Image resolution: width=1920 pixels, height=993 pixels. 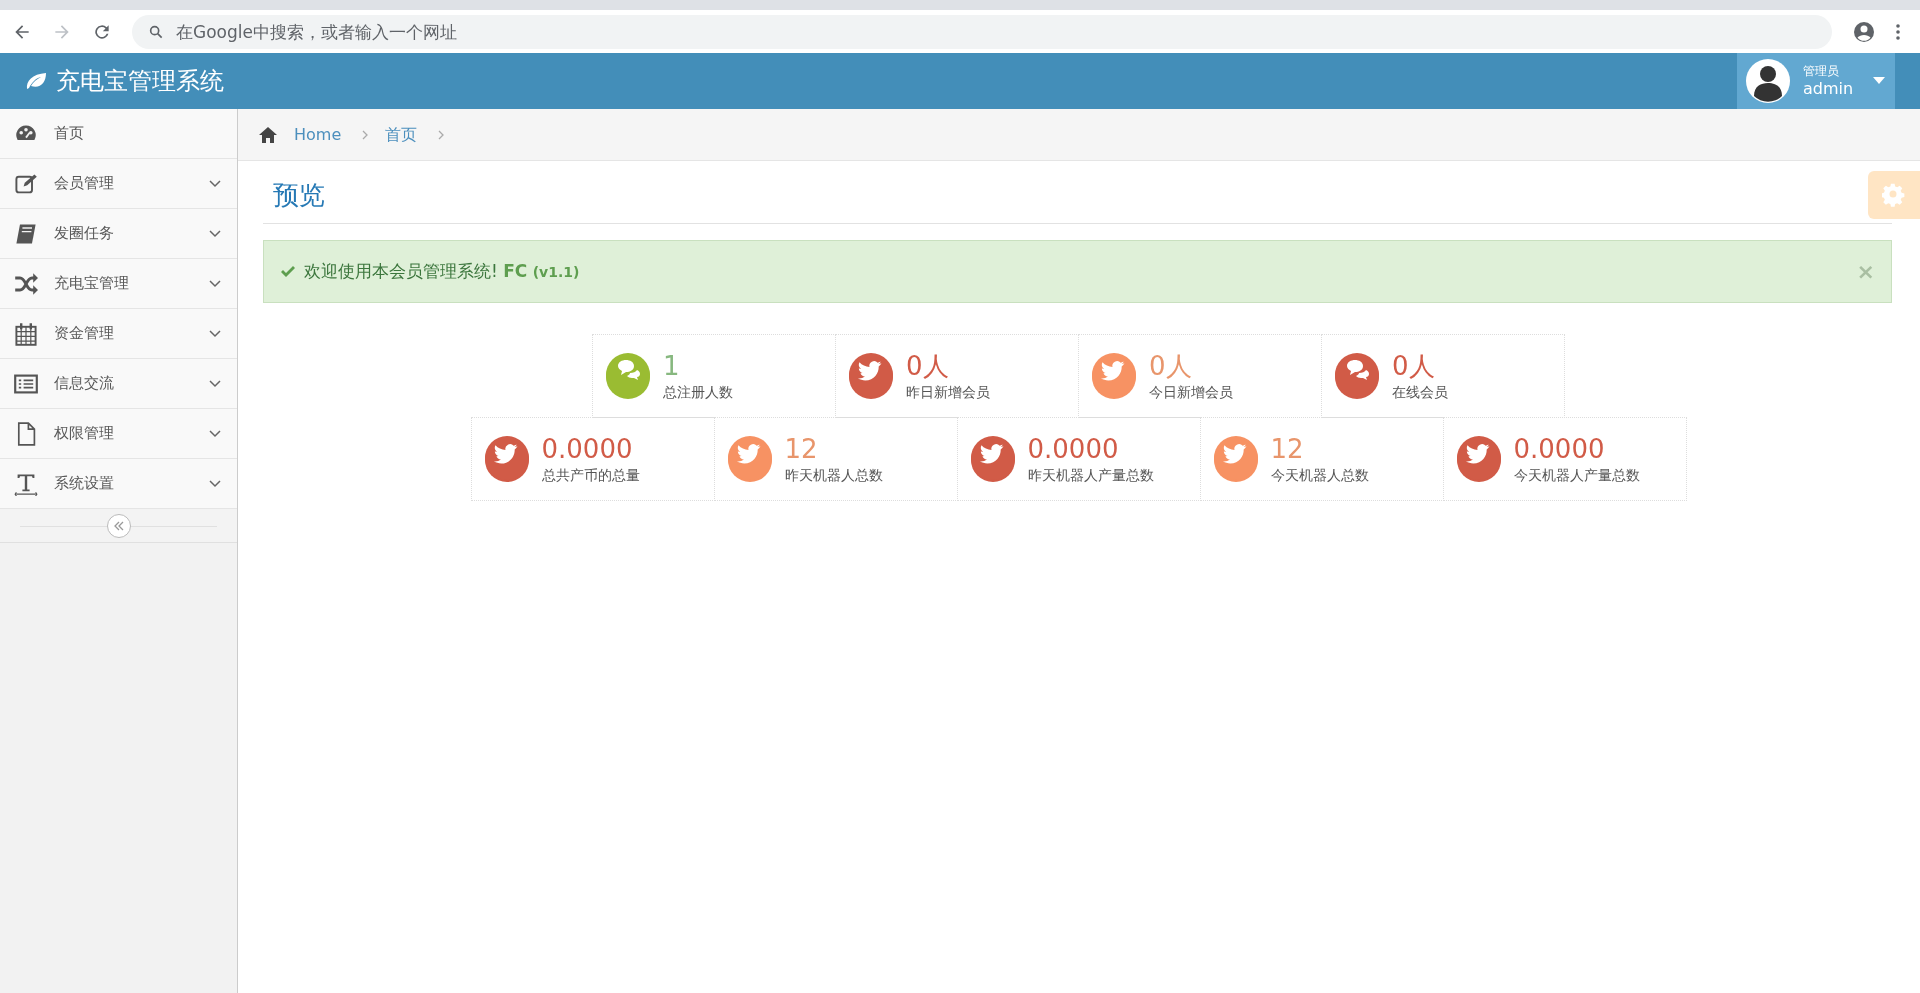 What do you see at coordinates (1828, 88) in the screenshot?
I see `user-name: admin` at bounding box center [1828, 88].